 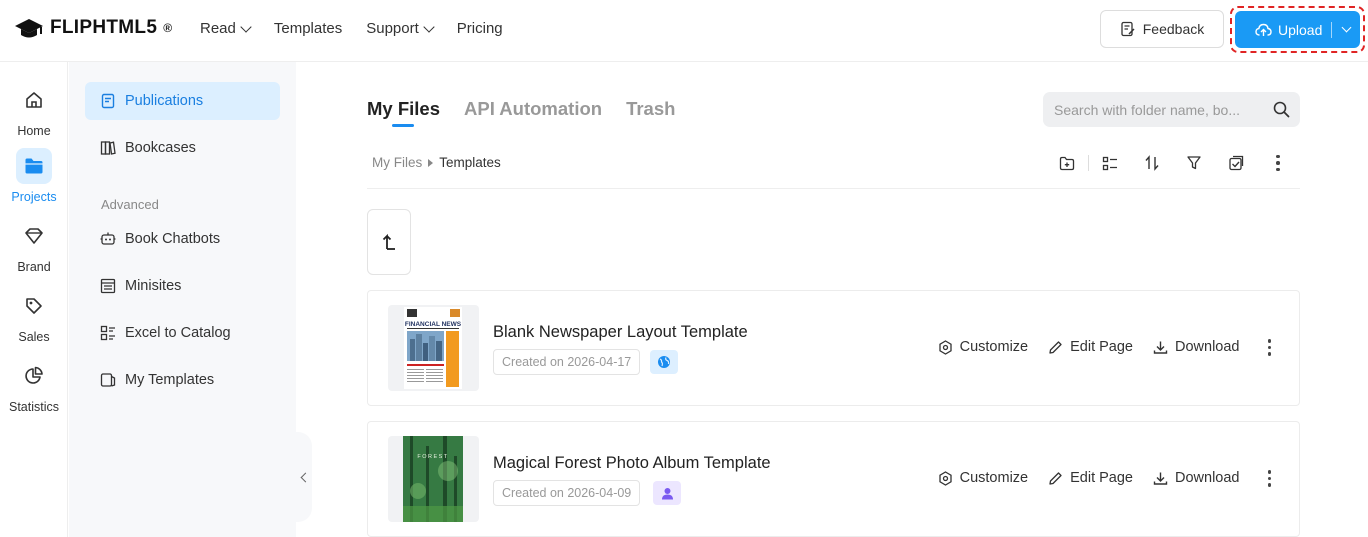 I want to click on collapse-sidebar-toggle, so click(x=304, y=477).